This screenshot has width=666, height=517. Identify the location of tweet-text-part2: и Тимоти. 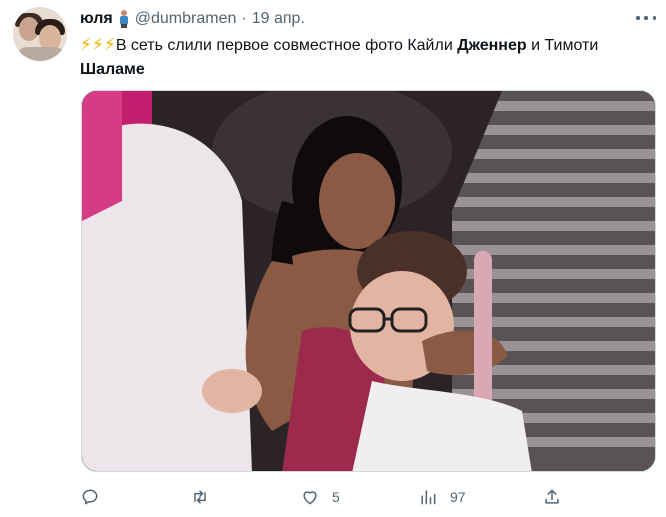
(562, 45).